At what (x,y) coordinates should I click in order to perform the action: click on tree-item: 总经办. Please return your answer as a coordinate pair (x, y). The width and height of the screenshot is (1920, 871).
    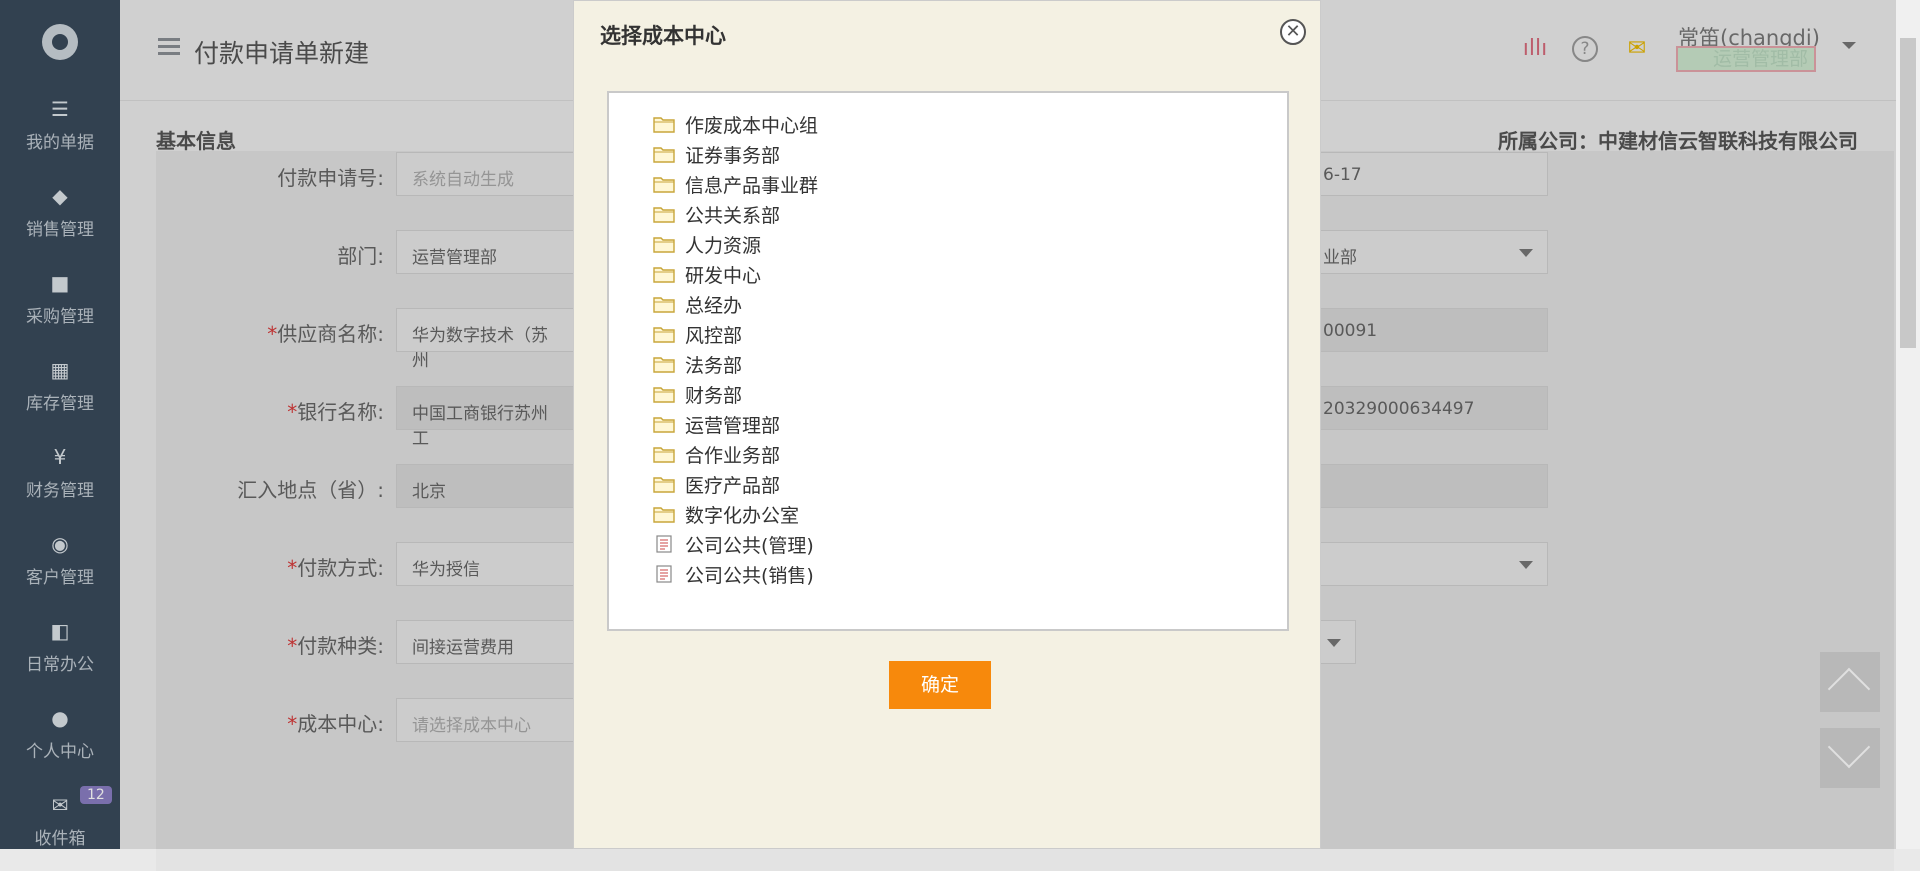
    Looking at the image, I should click on (697, 304).